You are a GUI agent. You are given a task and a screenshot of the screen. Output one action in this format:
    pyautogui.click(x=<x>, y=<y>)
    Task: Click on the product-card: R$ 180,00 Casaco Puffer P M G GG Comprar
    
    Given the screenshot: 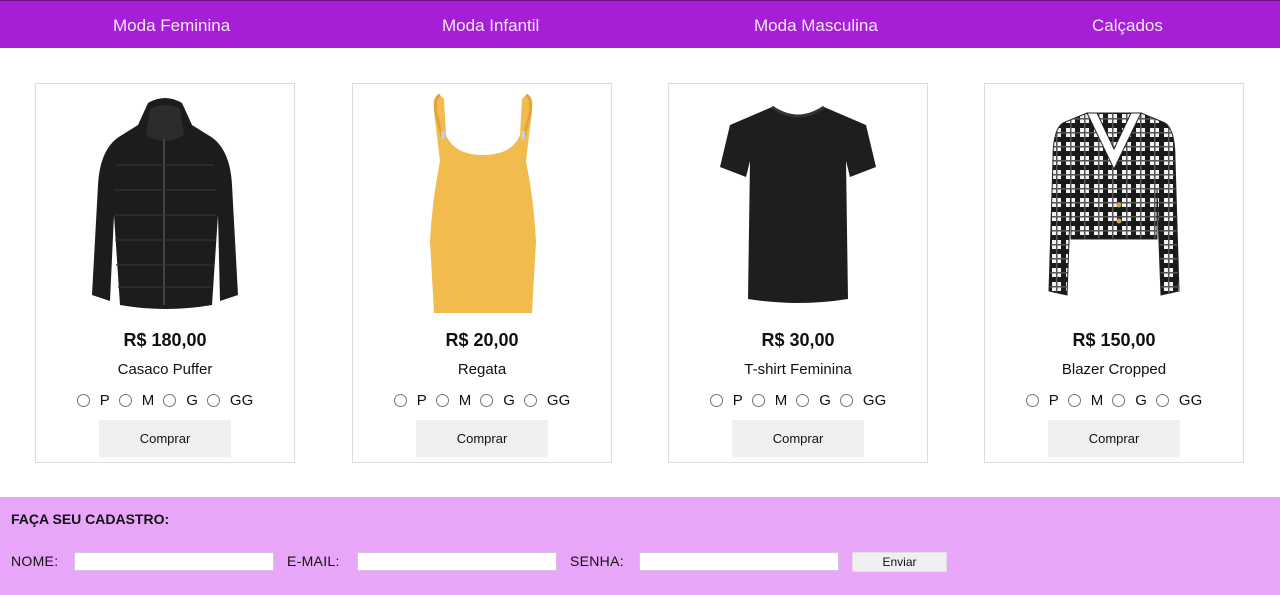 What is the action you would take?
    pyautogui.click(x=165, y=273)
    